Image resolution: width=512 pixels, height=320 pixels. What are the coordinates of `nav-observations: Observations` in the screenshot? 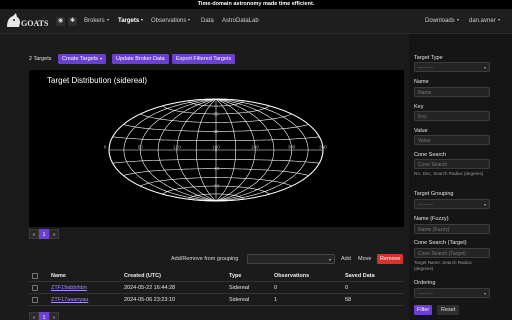 It's located at (170, 21).